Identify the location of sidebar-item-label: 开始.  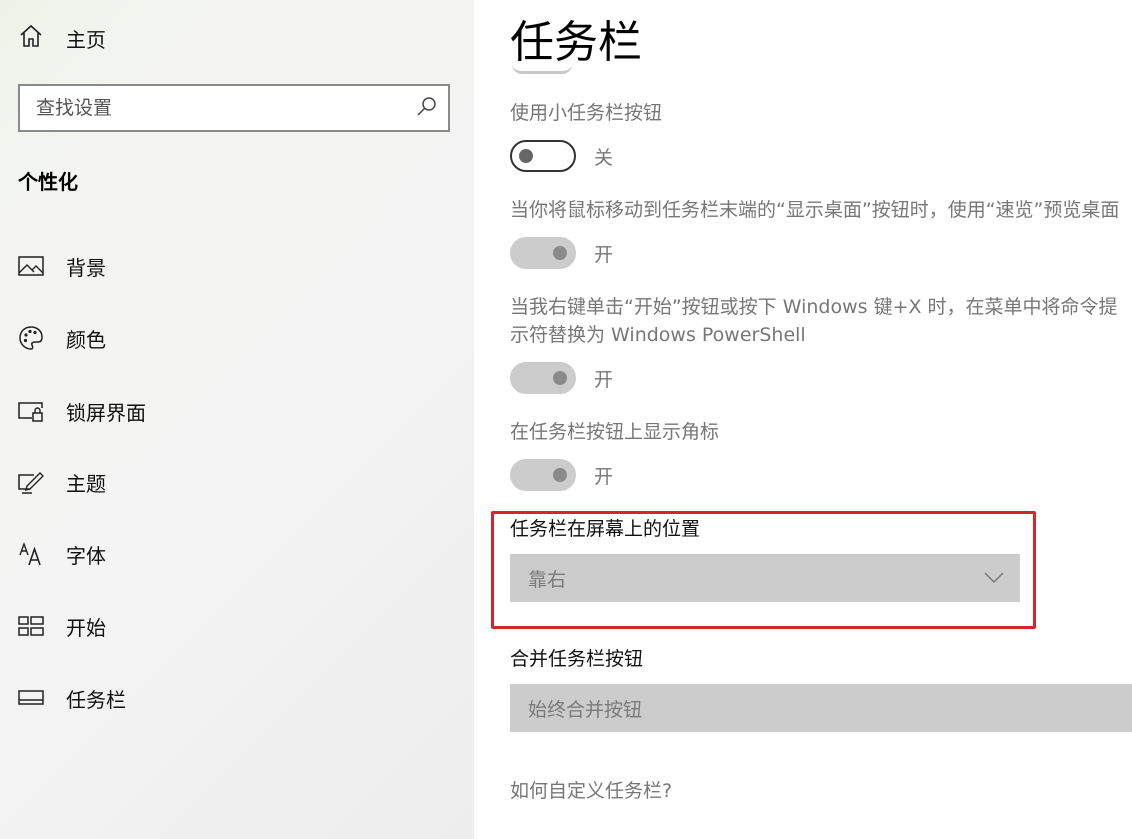
(86, 627).